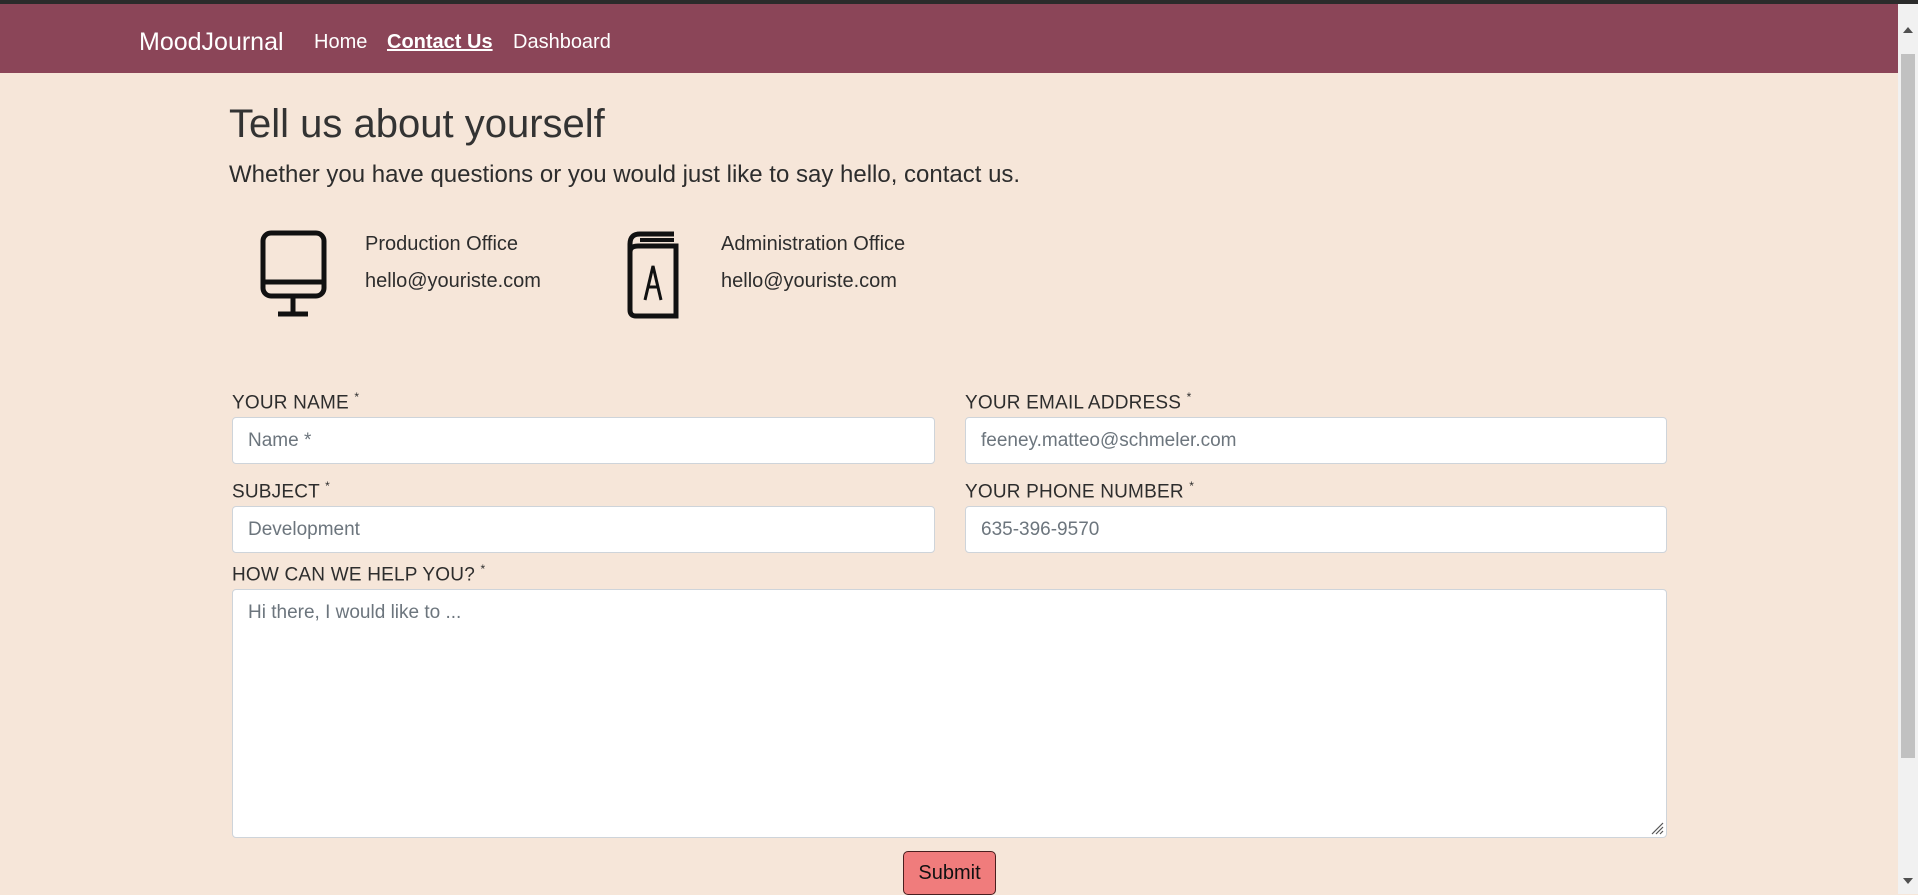  Describe the element at coordinates (1908, 881) in the screenshot. I see `scroll-down-arrow-icon` at that location.